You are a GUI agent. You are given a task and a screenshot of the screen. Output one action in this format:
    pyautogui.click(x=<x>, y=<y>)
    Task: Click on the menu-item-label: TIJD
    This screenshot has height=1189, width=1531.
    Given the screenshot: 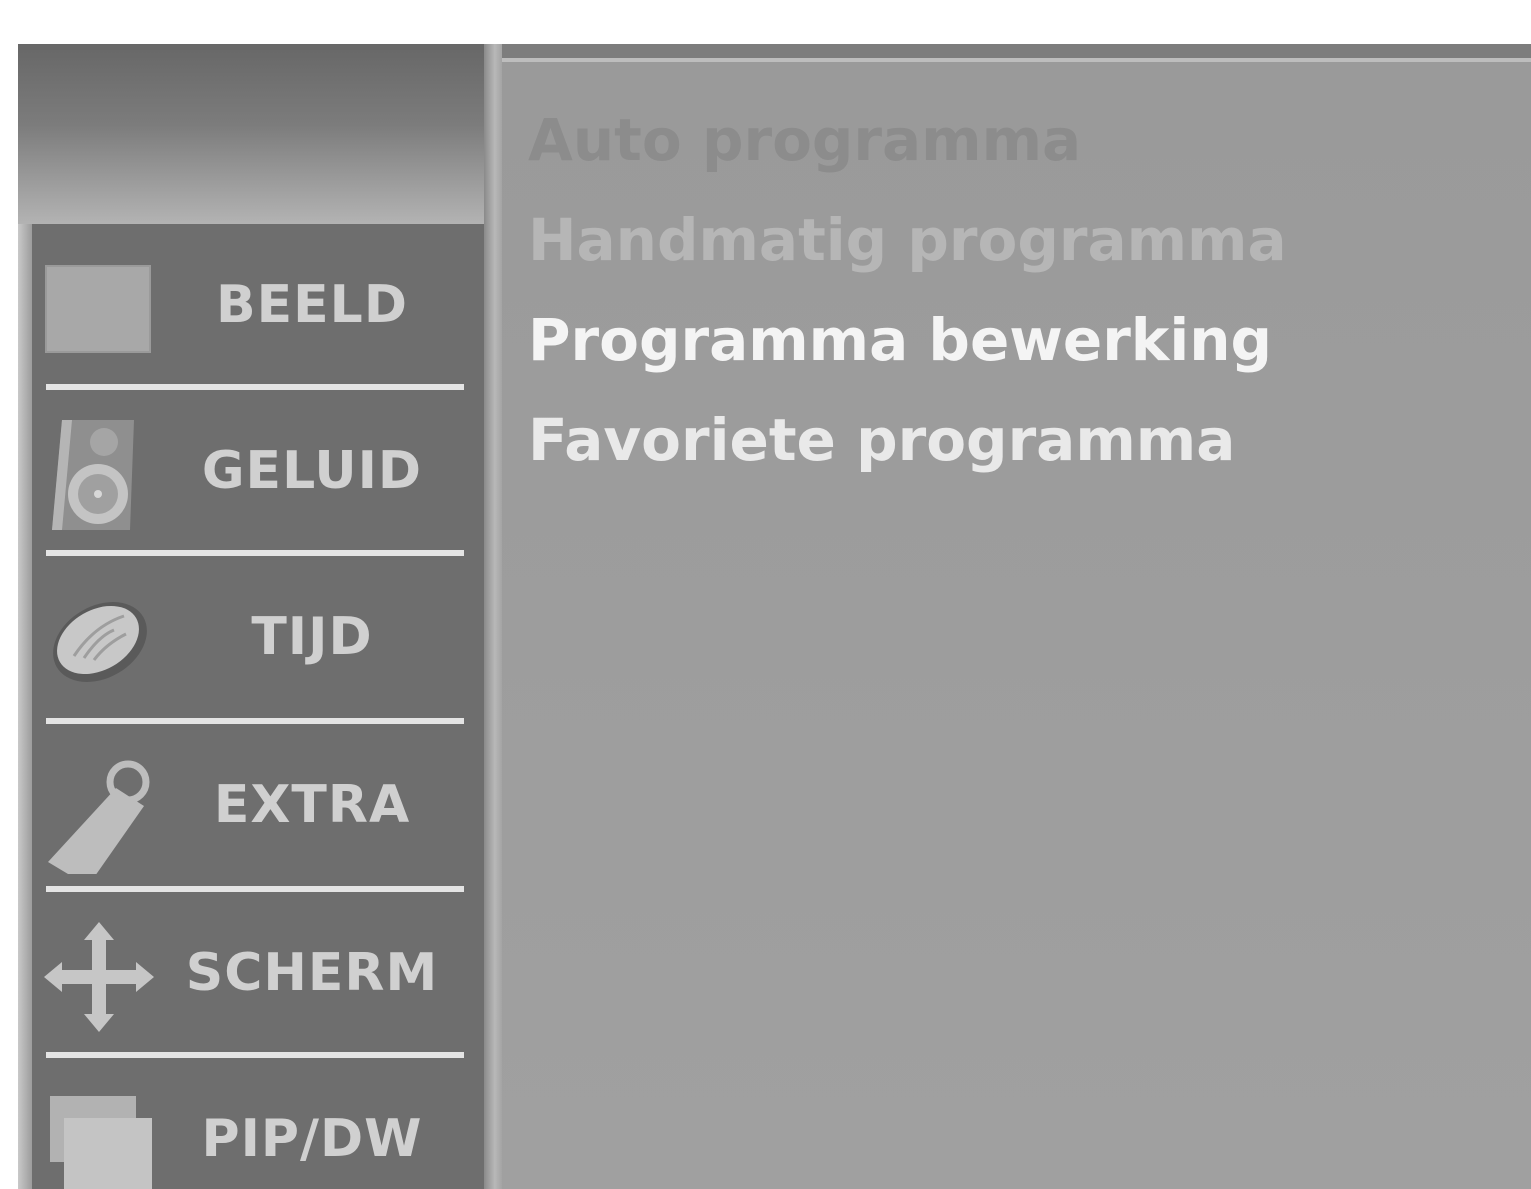 What is the action you would take?
    pyautogui.click(x=312, y=637)
    